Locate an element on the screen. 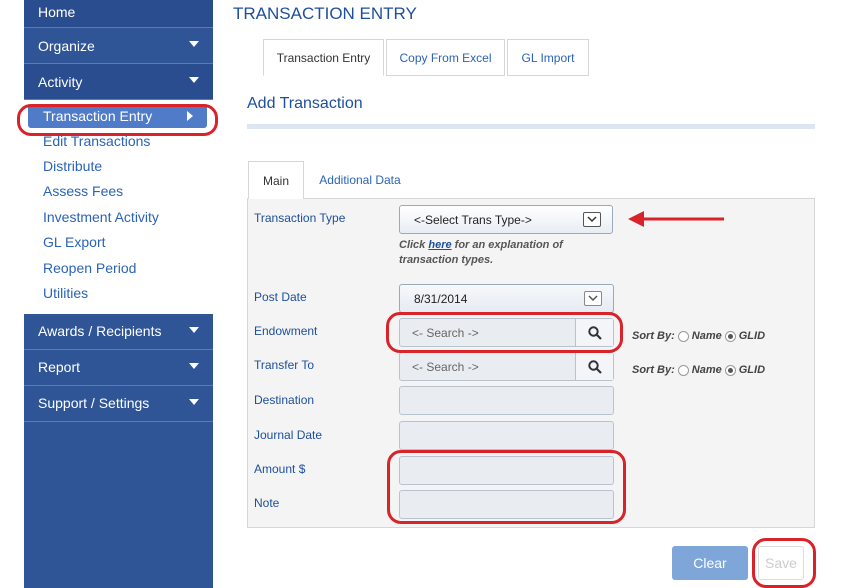  sidebar-item-assess-fees: Assess Fees is located at coordinates (118, 191).